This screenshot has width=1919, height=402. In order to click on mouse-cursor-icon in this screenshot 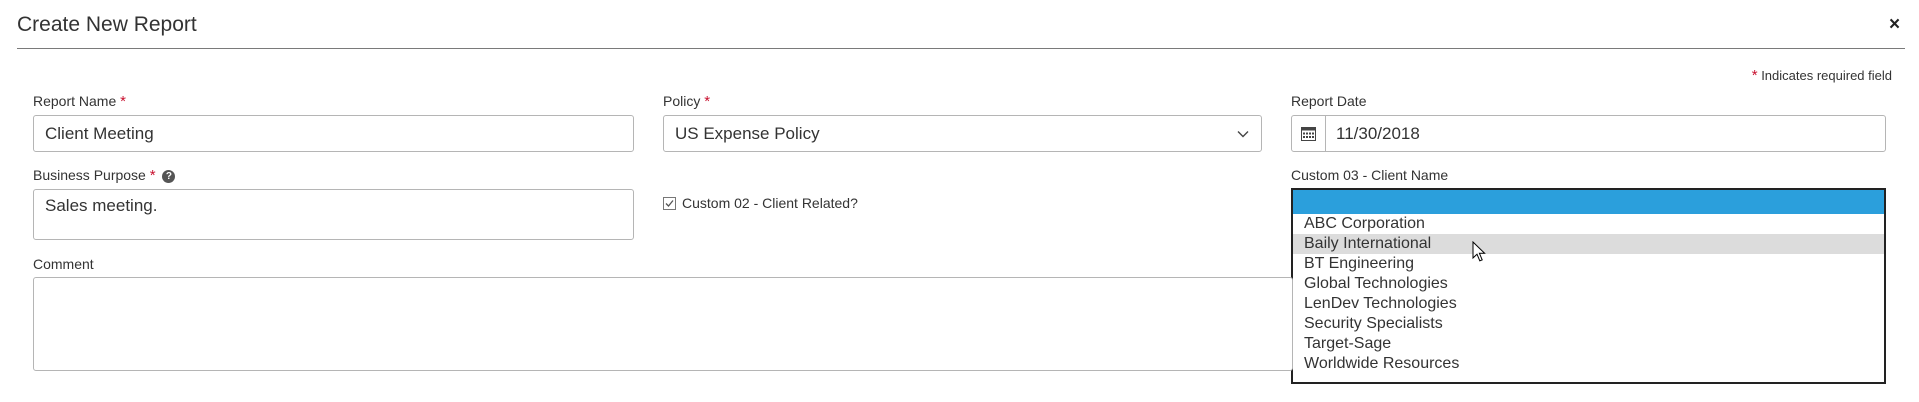, I will do `click(1479, 251)`.